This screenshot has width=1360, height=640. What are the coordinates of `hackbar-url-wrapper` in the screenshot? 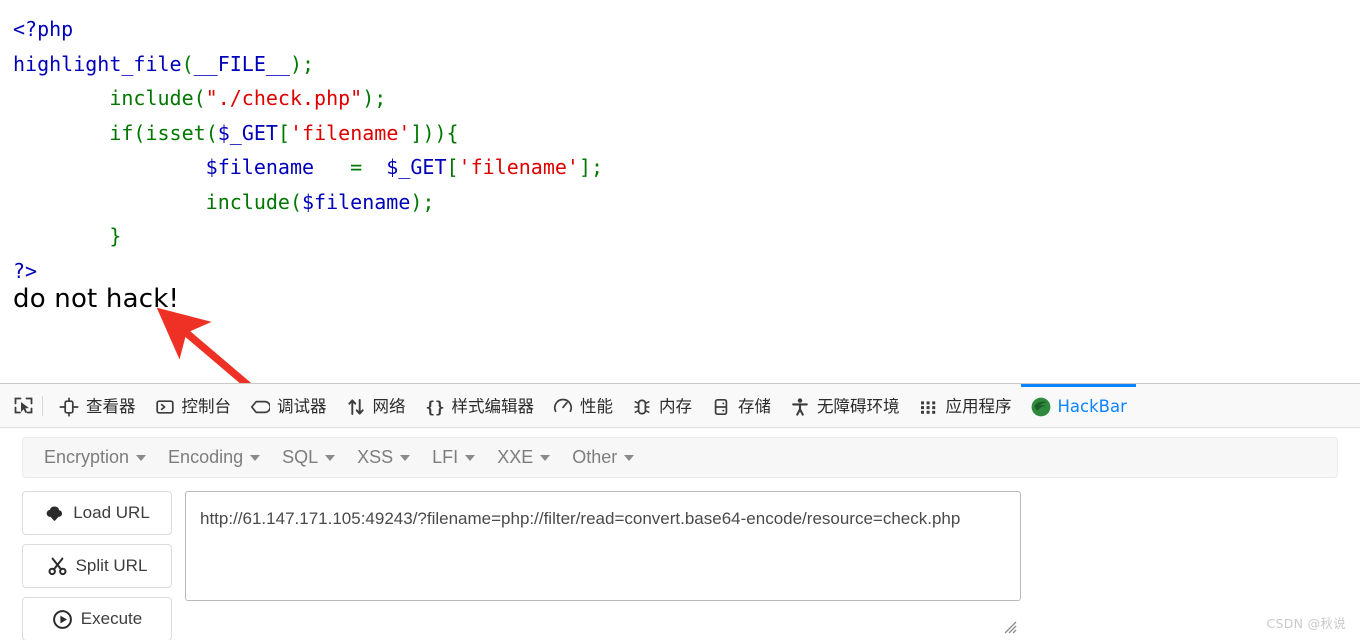 It's located at (603, 565).